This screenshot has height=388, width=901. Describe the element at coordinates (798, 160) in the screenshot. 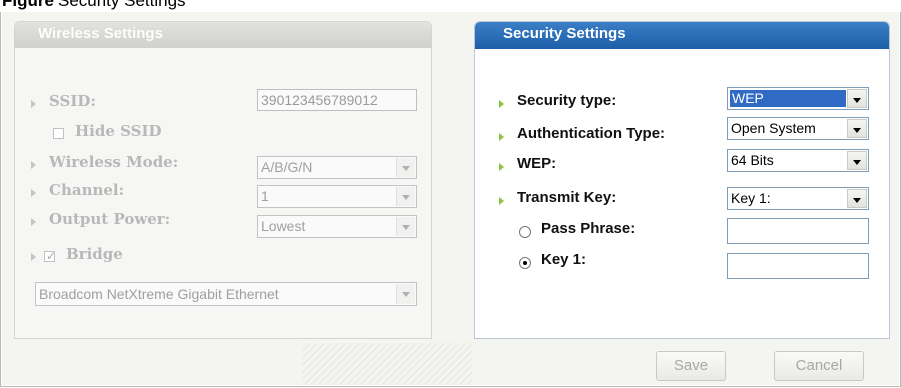

I see `wep-select: 64 Bits` at that location.